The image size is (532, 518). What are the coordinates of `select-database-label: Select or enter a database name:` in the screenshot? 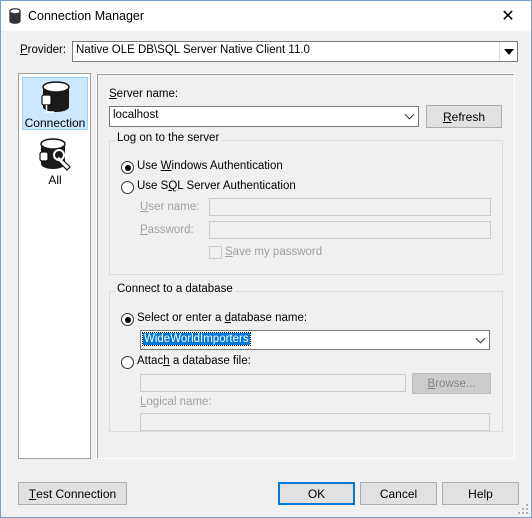 It's located at (222, 318).